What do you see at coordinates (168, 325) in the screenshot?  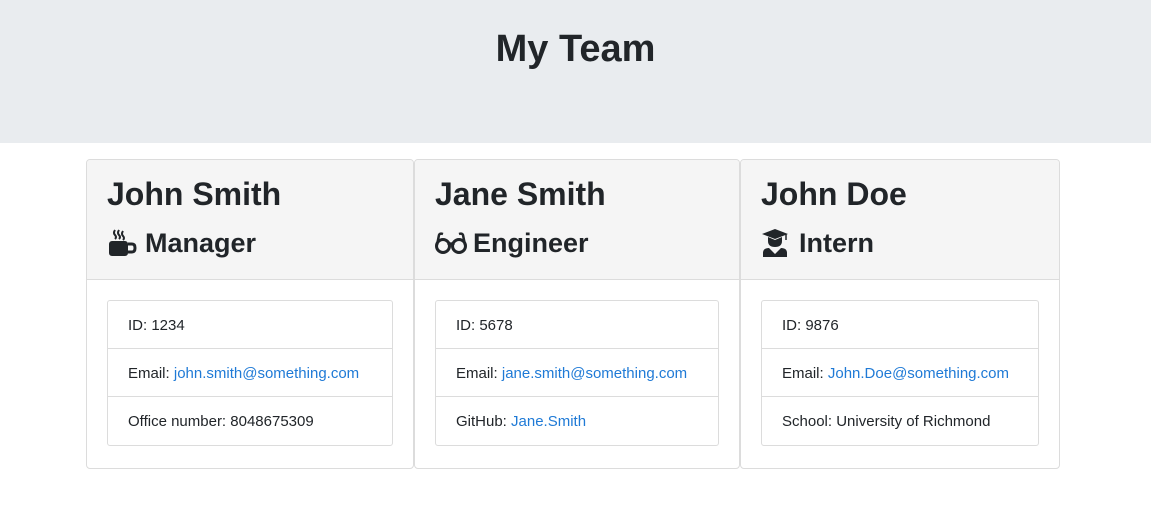 I see `id-value: 1234` at bounding box center [168, 325].